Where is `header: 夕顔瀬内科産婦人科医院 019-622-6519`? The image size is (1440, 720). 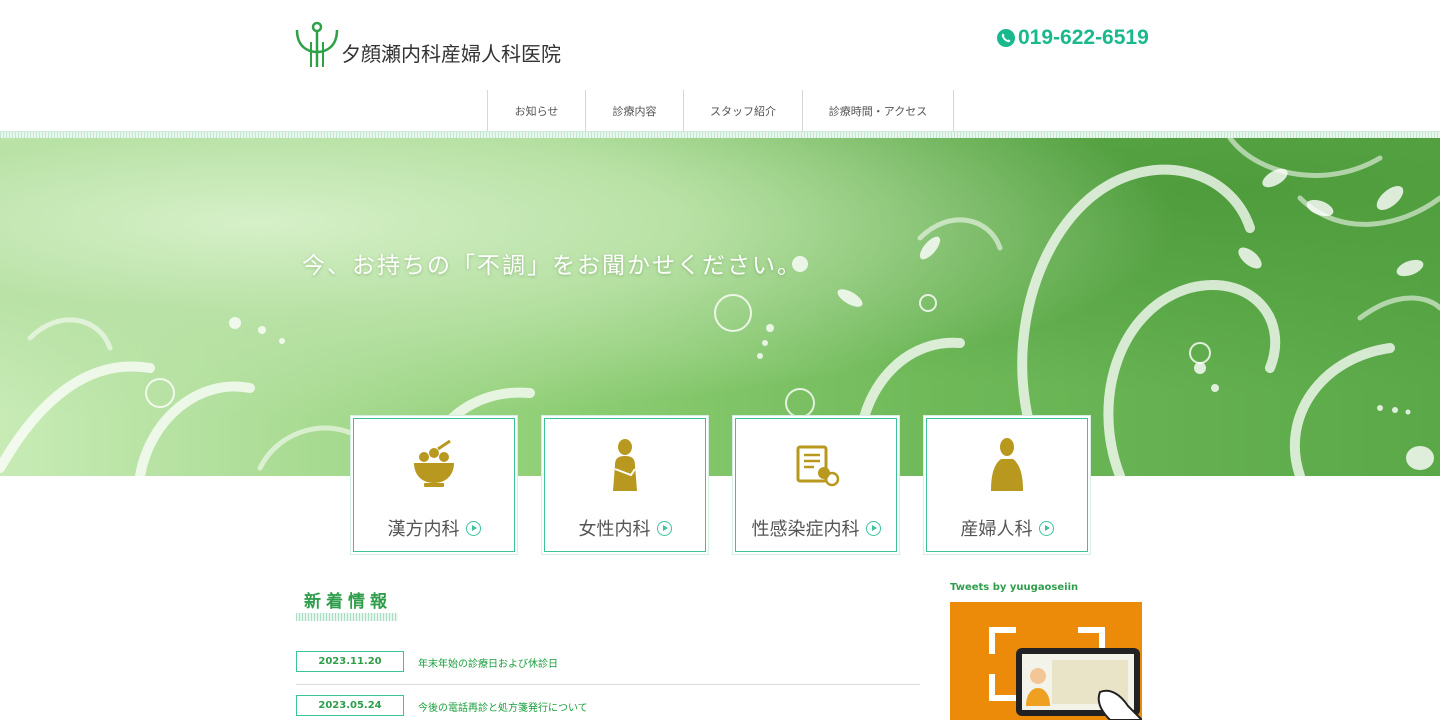
header: 夕顔瀬内科産婦人科医院 019-622-6519 is located at coordinates (720, 45).